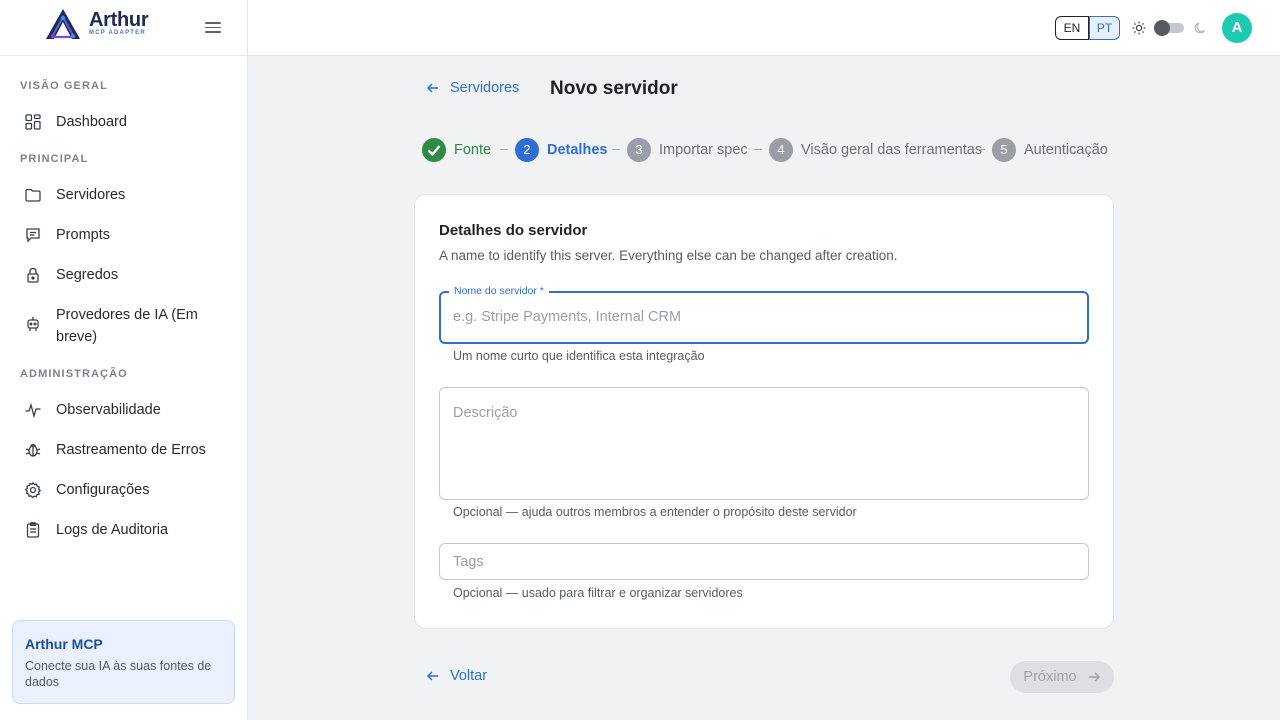 The image size is (1280, 720). I want to click on step-label: Visão geral das ferramentas, so click(892, 150).